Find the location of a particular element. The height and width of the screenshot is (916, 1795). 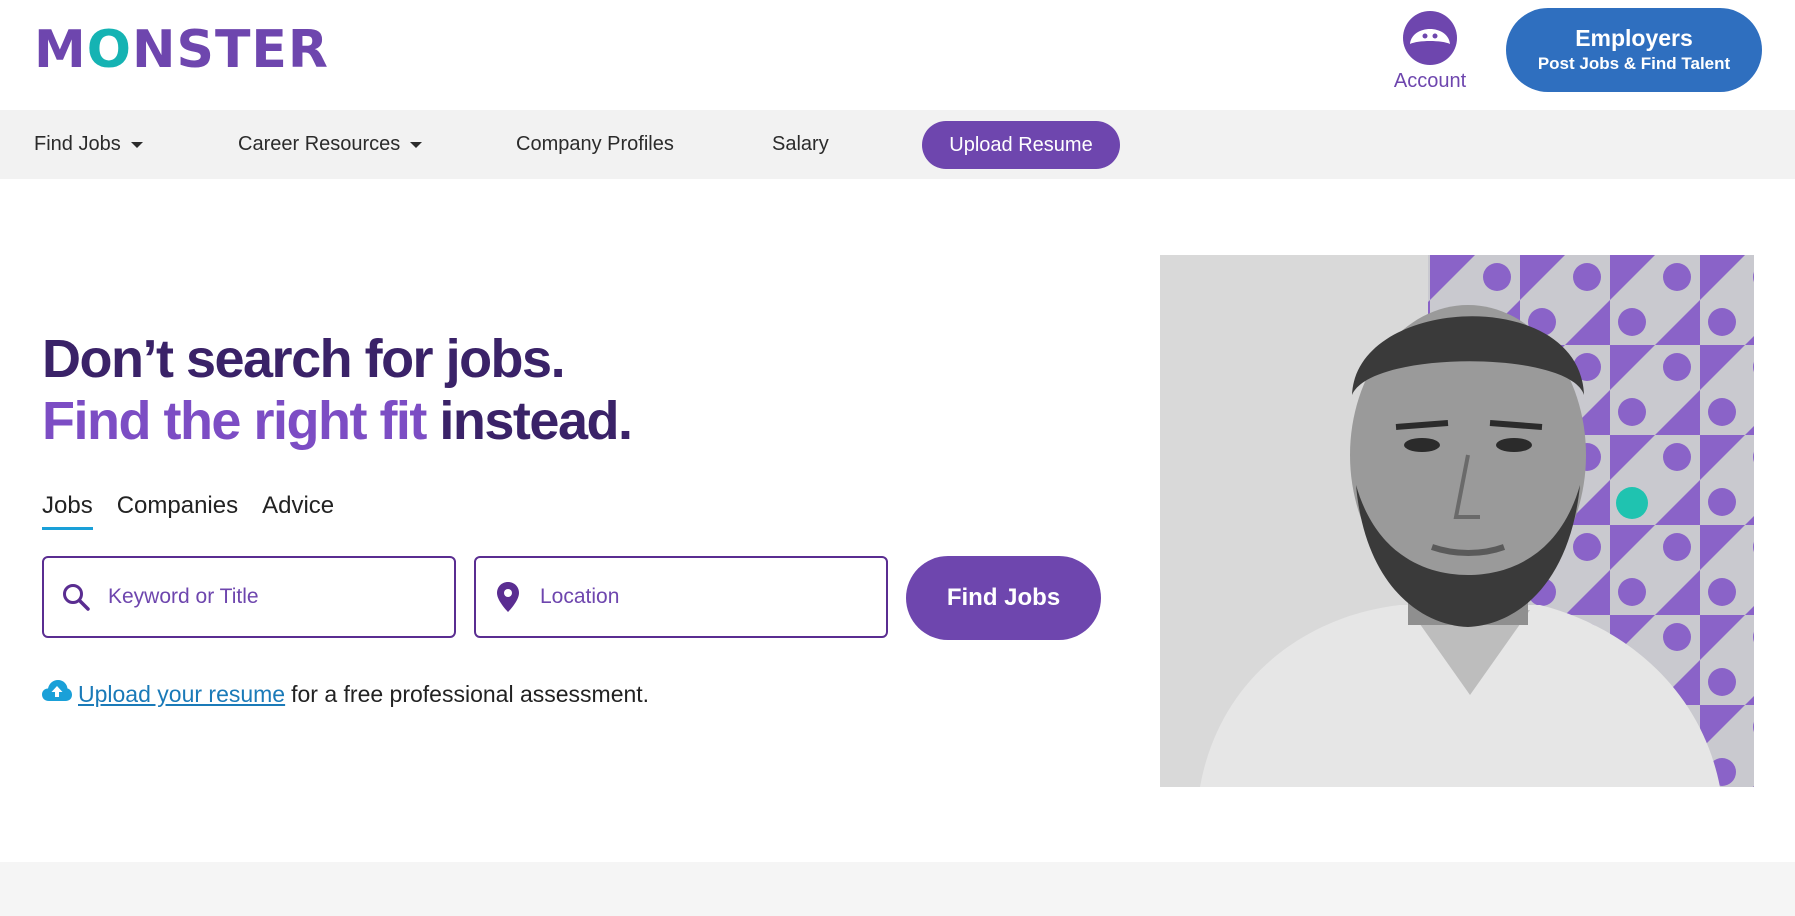

nav-find-jobs: Find Jobs is located at coordinates (88, 144).